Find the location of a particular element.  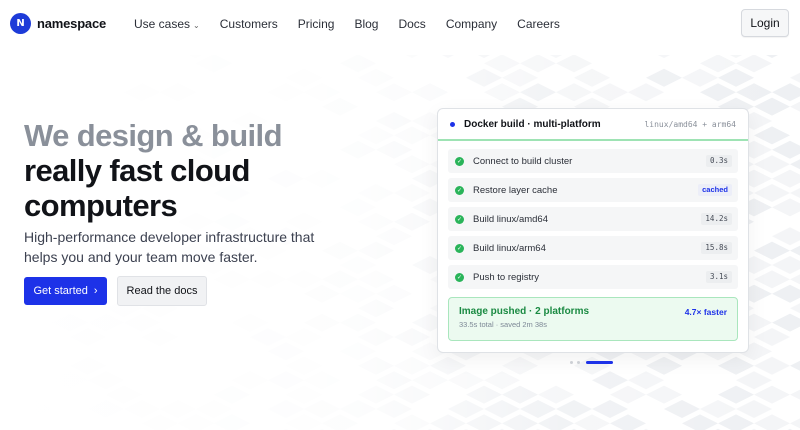

speedup-badge: 4.7× faster is located at coordinates (705, 312).